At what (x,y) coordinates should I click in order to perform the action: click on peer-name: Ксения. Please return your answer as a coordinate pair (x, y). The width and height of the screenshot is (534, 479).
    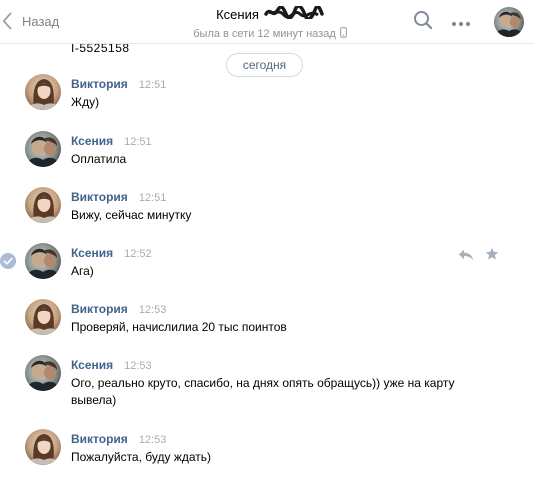
    Looking at the image, I should click on (237, 14).